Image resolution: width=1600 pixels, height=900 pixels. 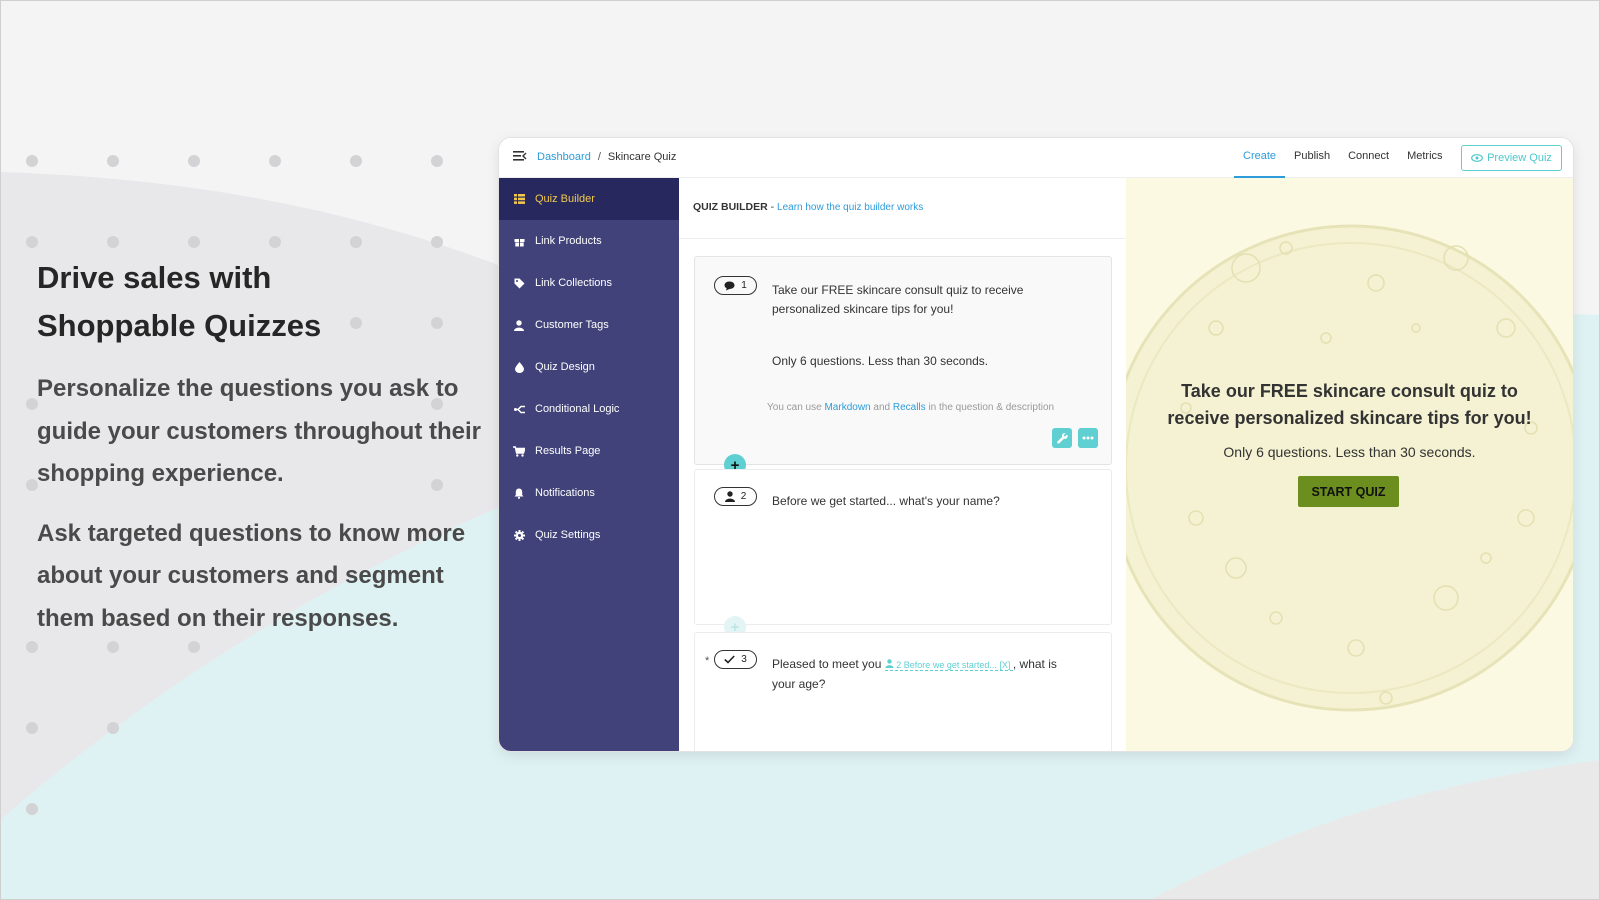 What do you see at coordinates (262, 302) in the screenshot?
I see `headline: Drive sales with Shoppable Quizzes` at bounding box center [262, 302].